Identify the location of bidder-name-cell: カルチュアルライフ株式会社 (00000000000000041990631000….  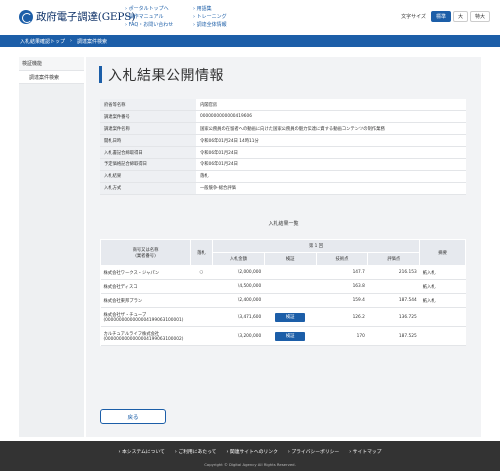
(145, 336).